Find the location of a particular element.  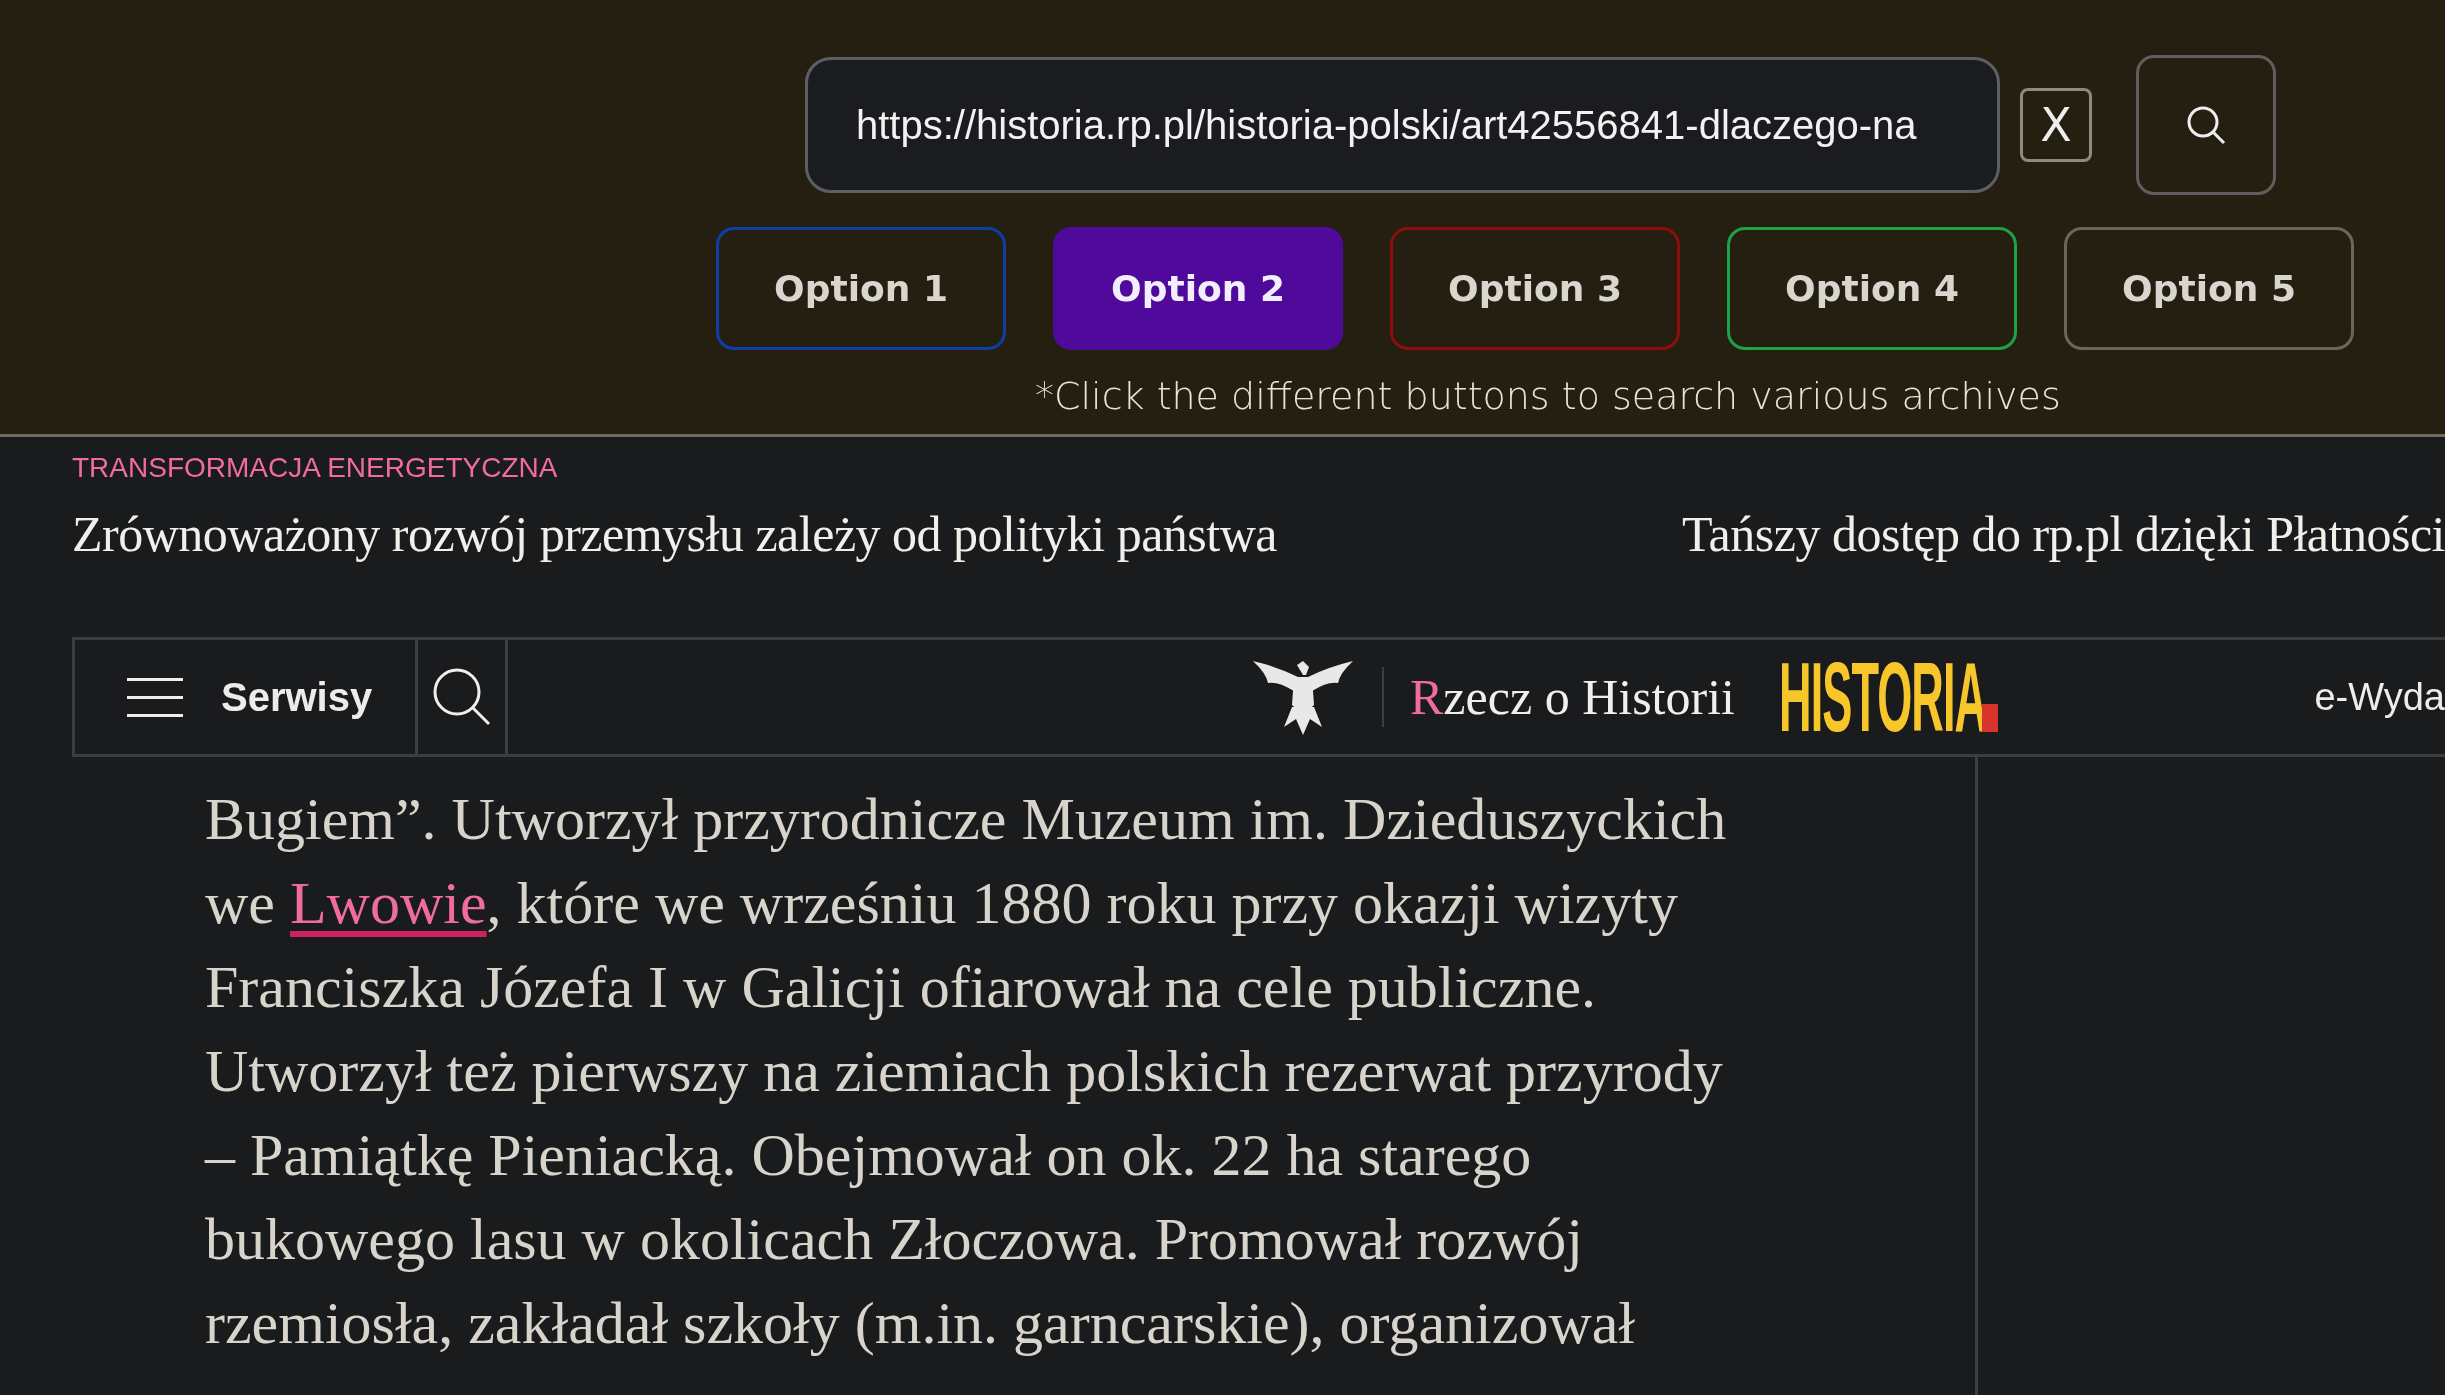

brand-title: Rzecz o Historii is located at coordinates (1572, 697).